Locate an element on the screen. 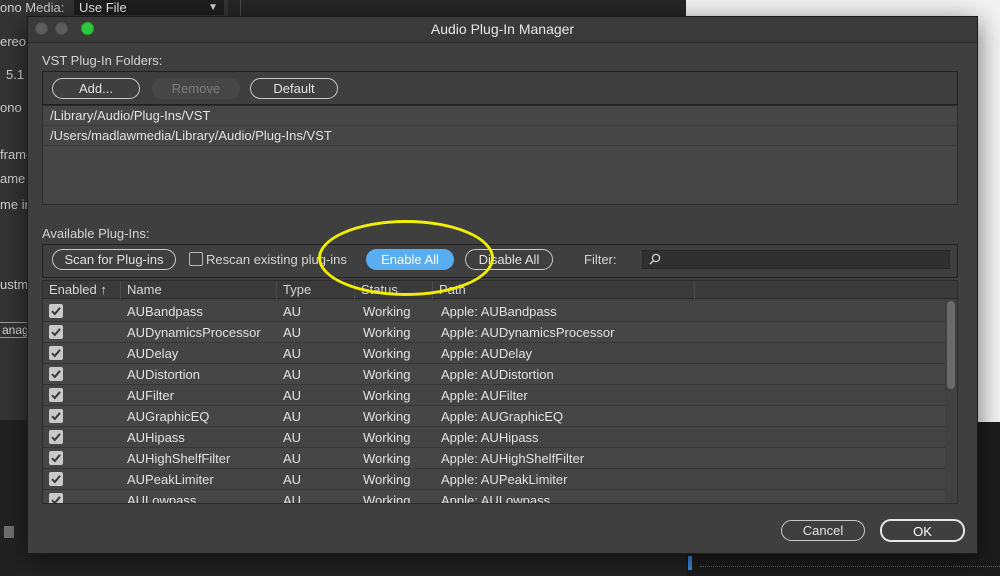 This screenshot has width=1000, height=576. scan-for-plugins-button: Scan for Plug-ins is located at coordinates (114, 259).